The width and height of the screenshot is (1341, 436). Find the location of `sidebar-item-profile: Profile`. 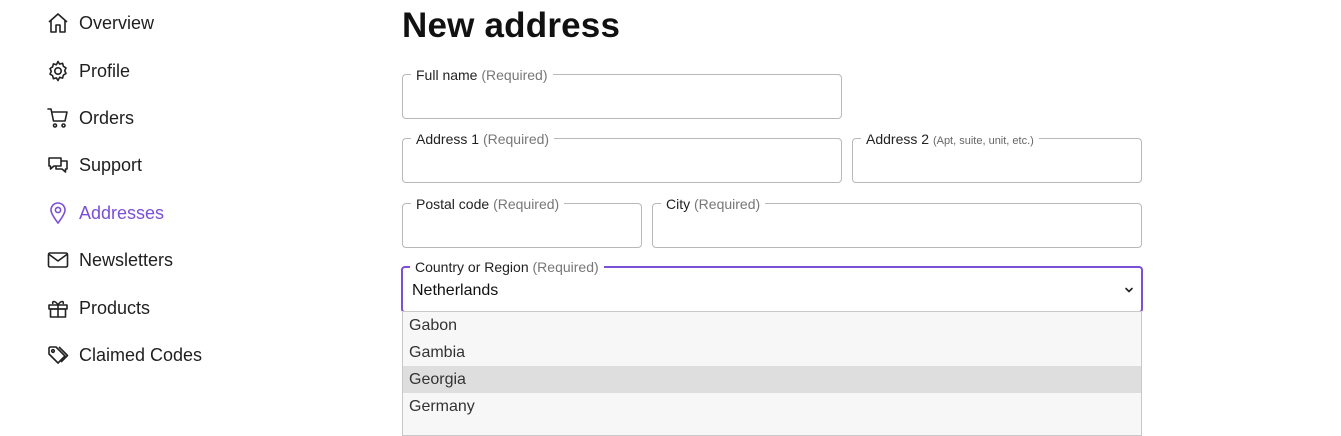

sidebar-item-profile: Profile is located at coordinates (88, 71).